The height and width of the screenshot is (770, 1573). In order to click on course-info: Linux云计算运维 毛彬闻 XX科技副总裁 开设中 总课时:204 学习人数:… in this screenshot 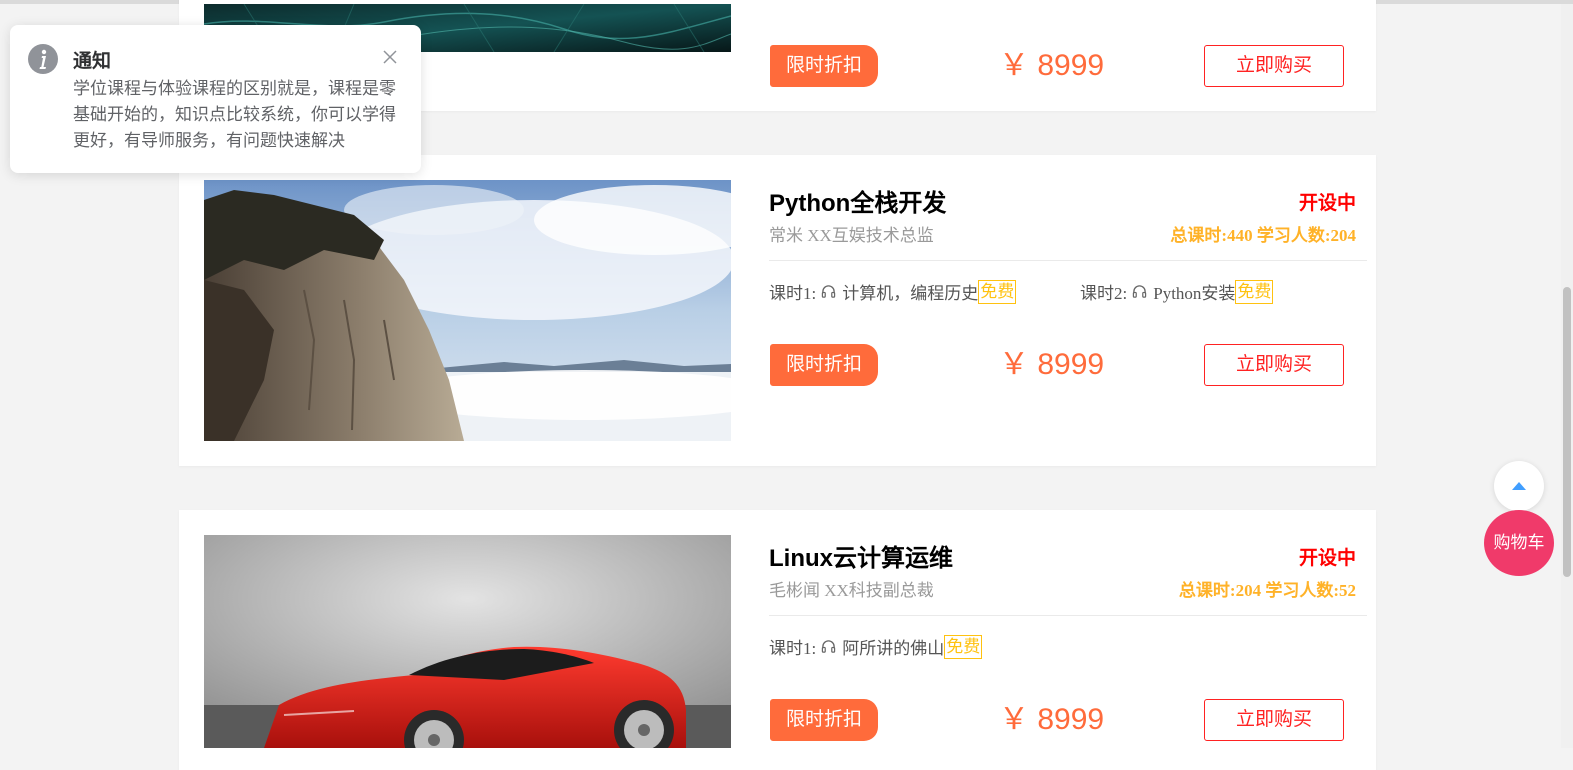, I will do `click(1068, 640)`.